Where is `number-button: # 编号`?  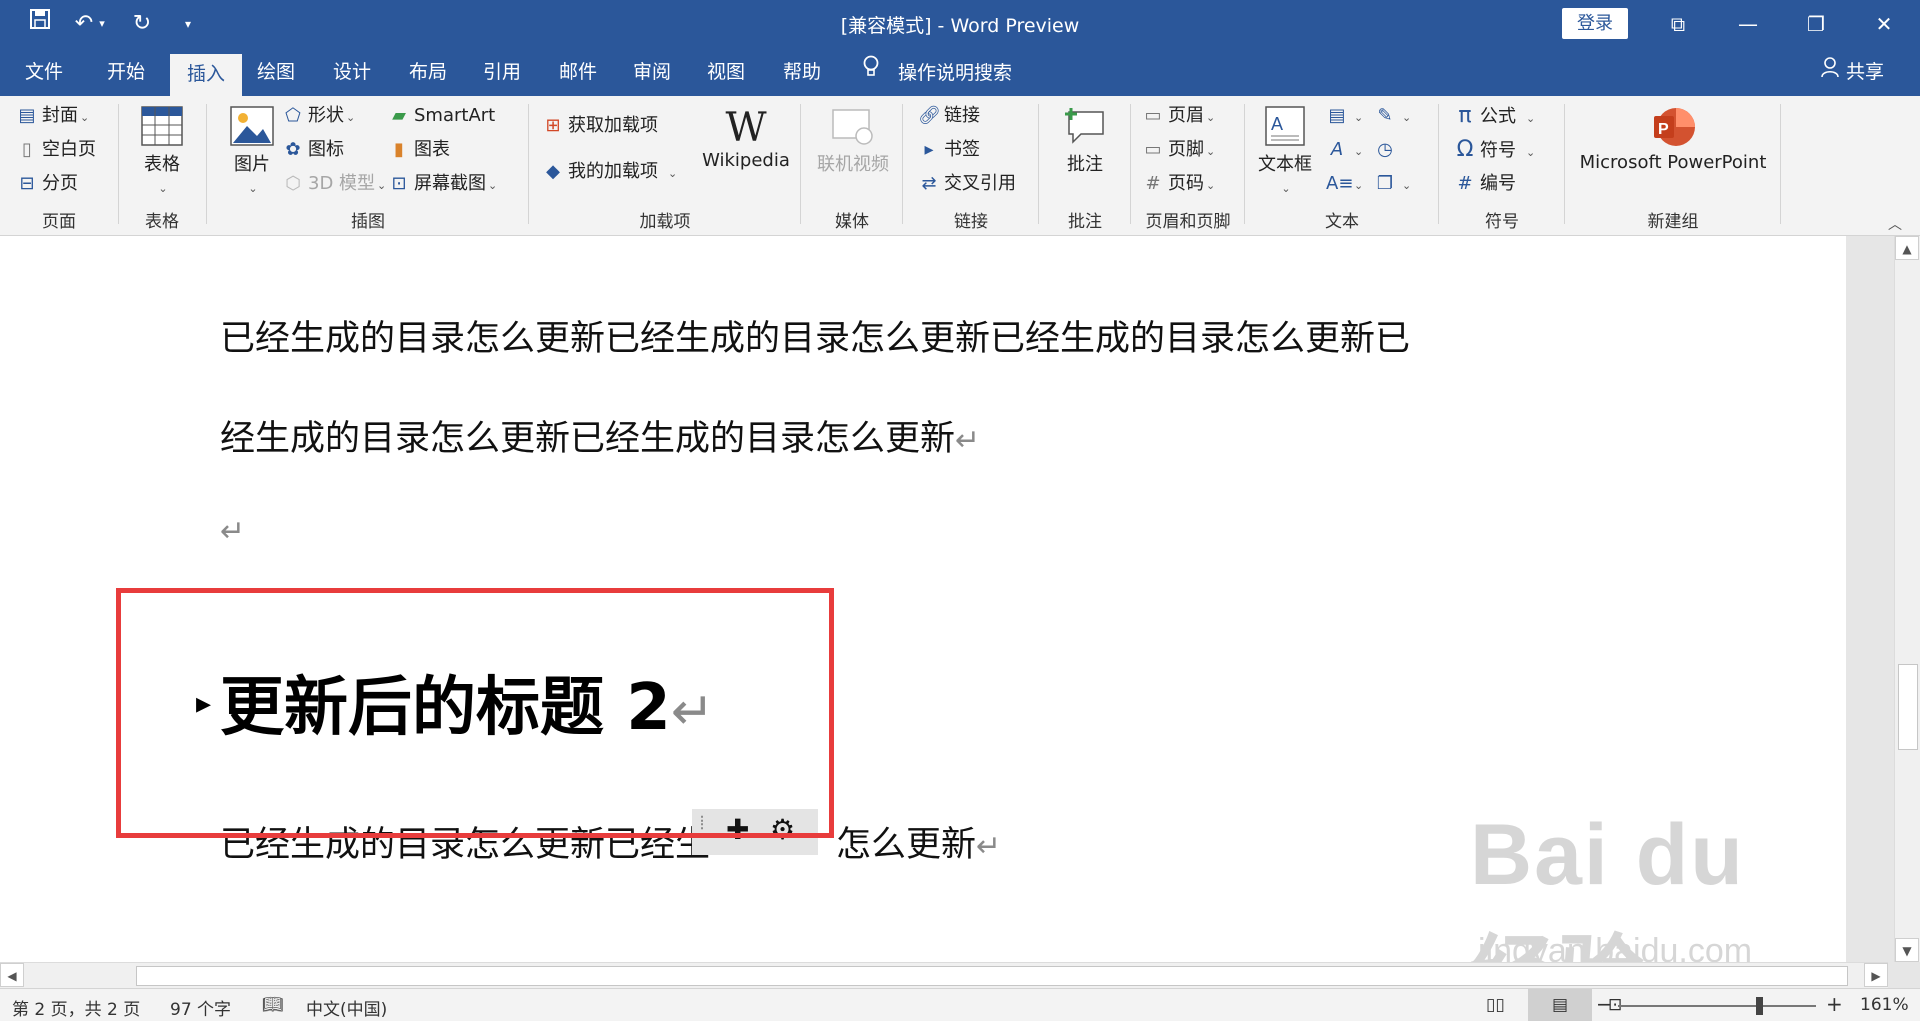 number-button: # 编号 is located at coordinates (1485, 184).